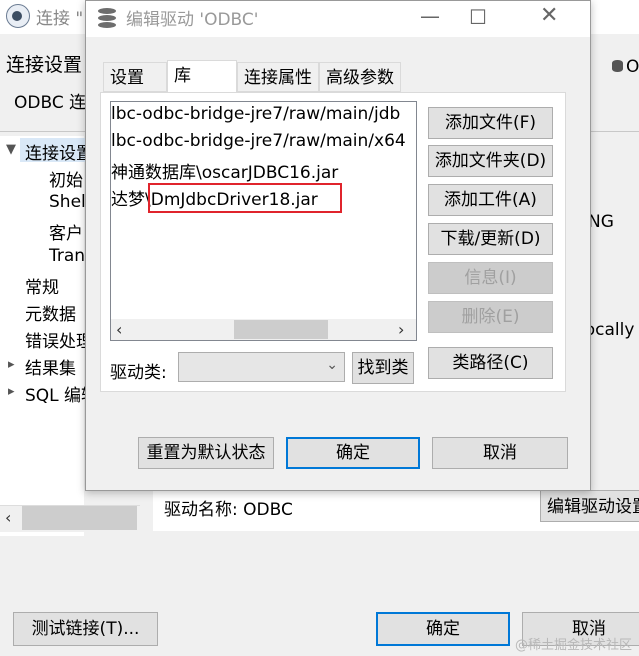 Image resolution: width=639 pixels, height=656 pixels. What do you see at coordinates (632, 67) in the screenshot?
I see `db-type-fragment: O` at bounding box center [632, 67].